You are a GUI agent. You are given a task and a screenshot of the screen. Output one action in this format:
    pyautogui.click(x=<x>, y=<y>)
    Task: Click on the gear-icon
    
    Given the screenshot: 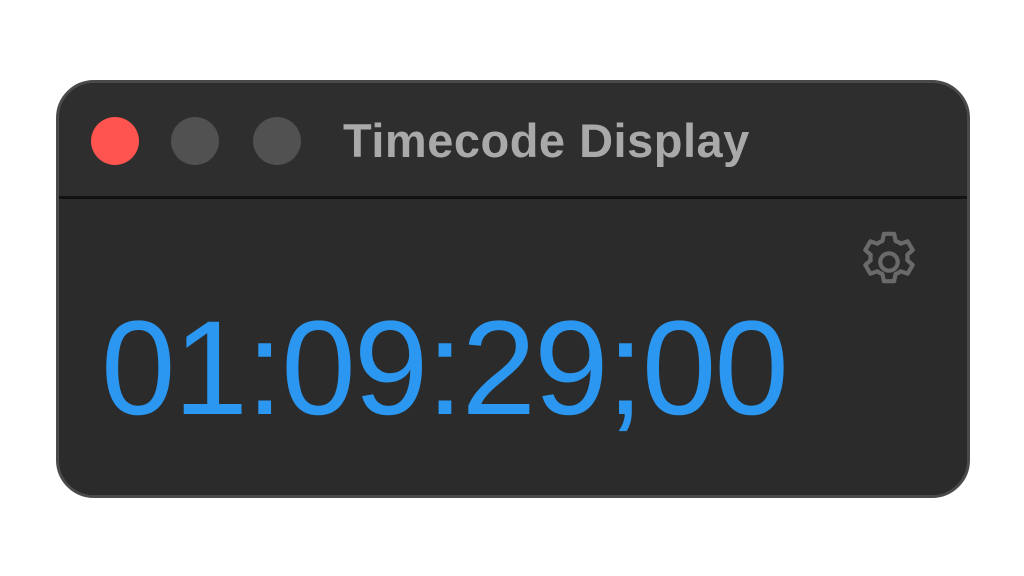 What is the action you would take?
    pyautogui.click(x=889, y=257)
    